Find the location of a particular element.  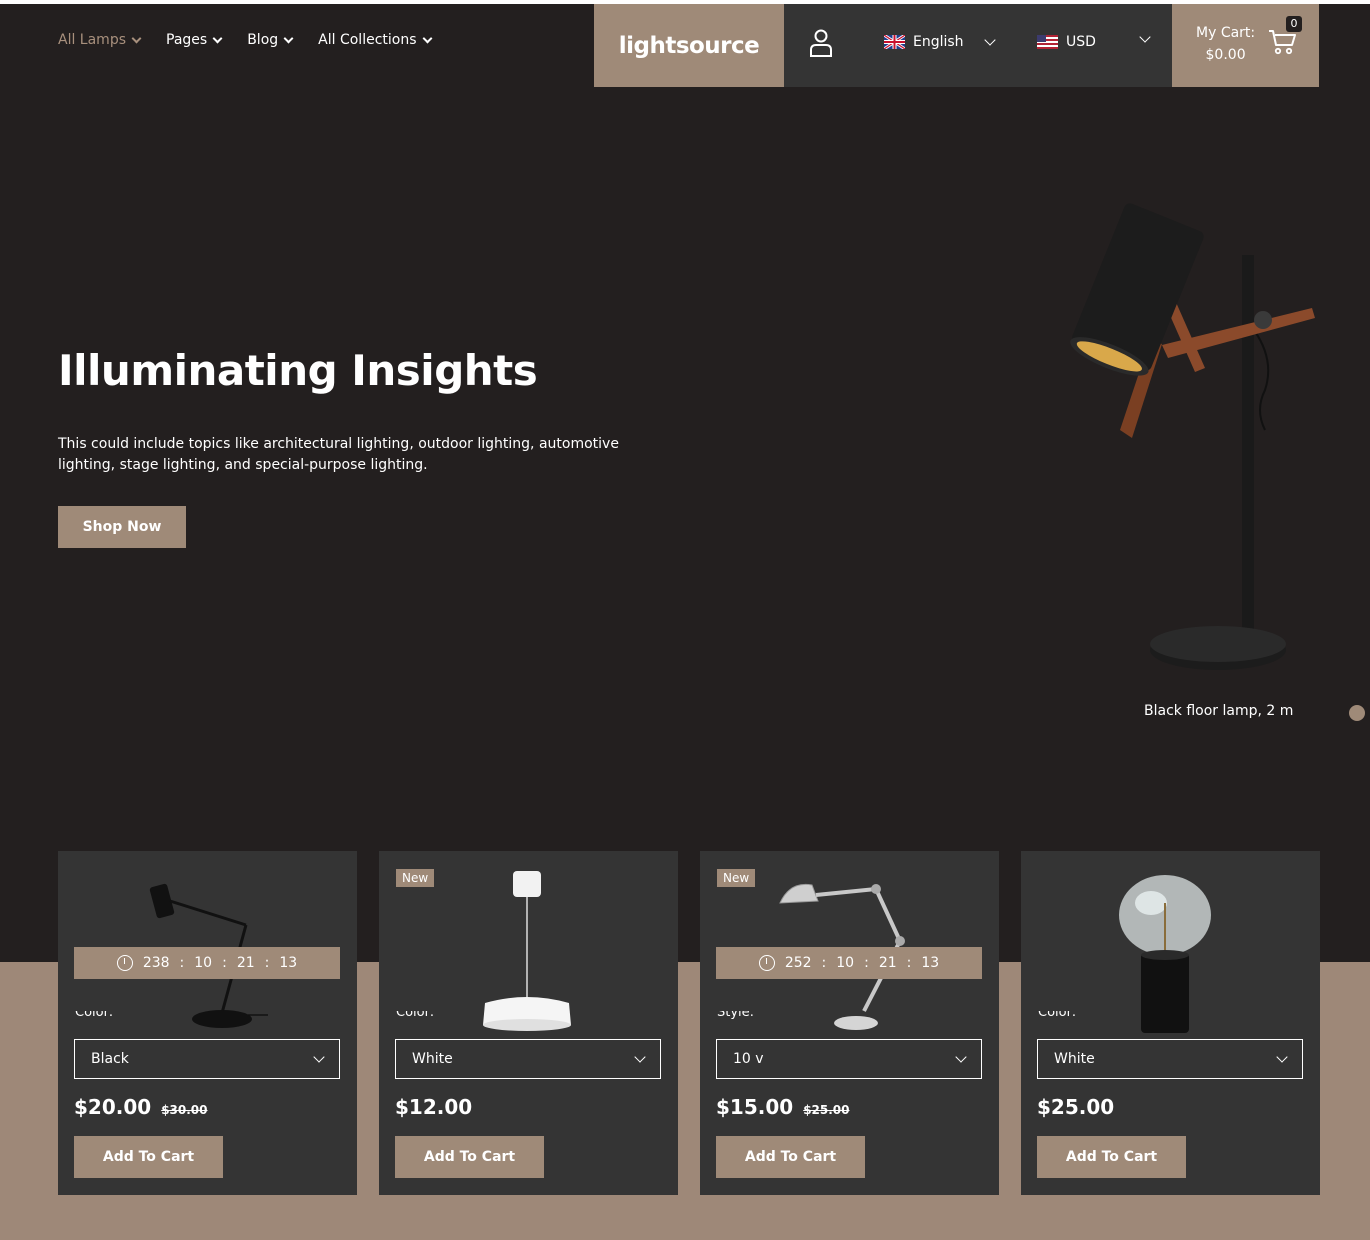

cart-label: My Cart: is located at coordinates (1226, 33).